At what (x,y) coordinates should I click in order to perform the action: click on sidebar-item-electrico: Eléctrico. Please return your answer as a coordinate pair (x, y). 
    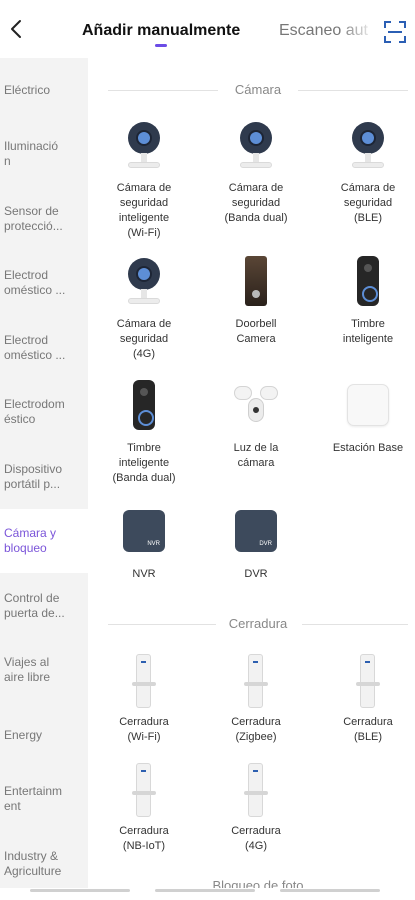
    Looking at the image, I should click on (44, 90).